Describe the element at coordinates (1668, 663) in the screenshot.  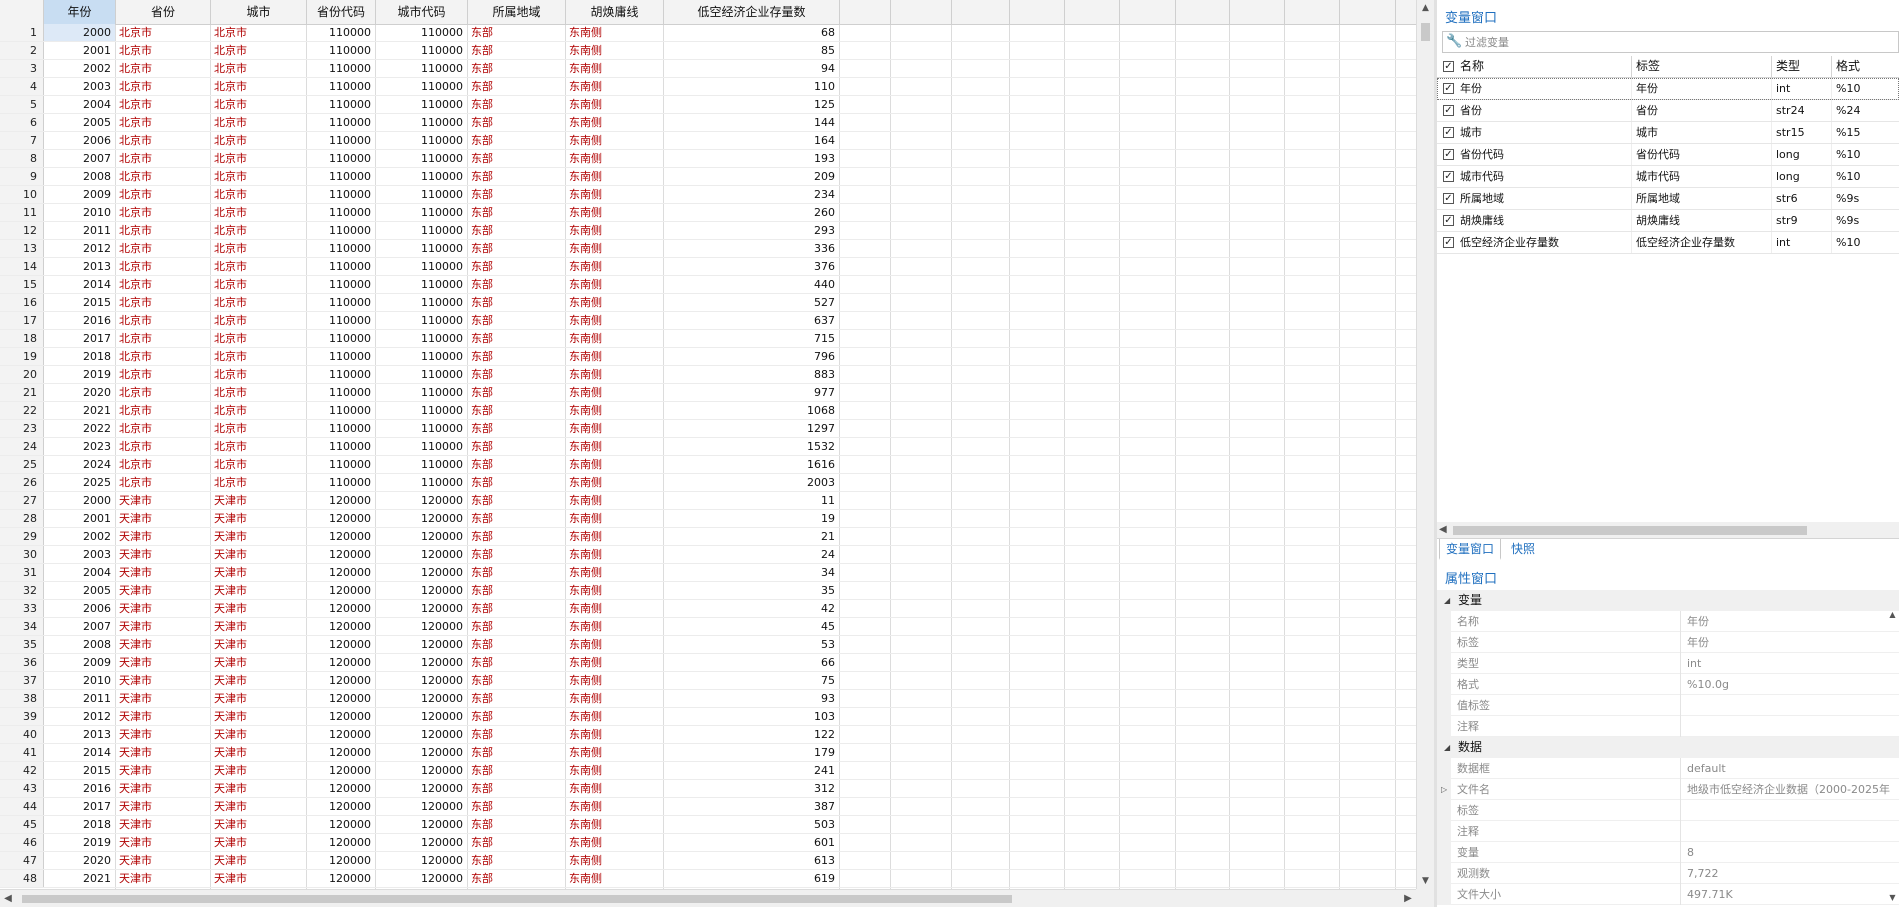
I see `property-row: 类型 int` at that location.